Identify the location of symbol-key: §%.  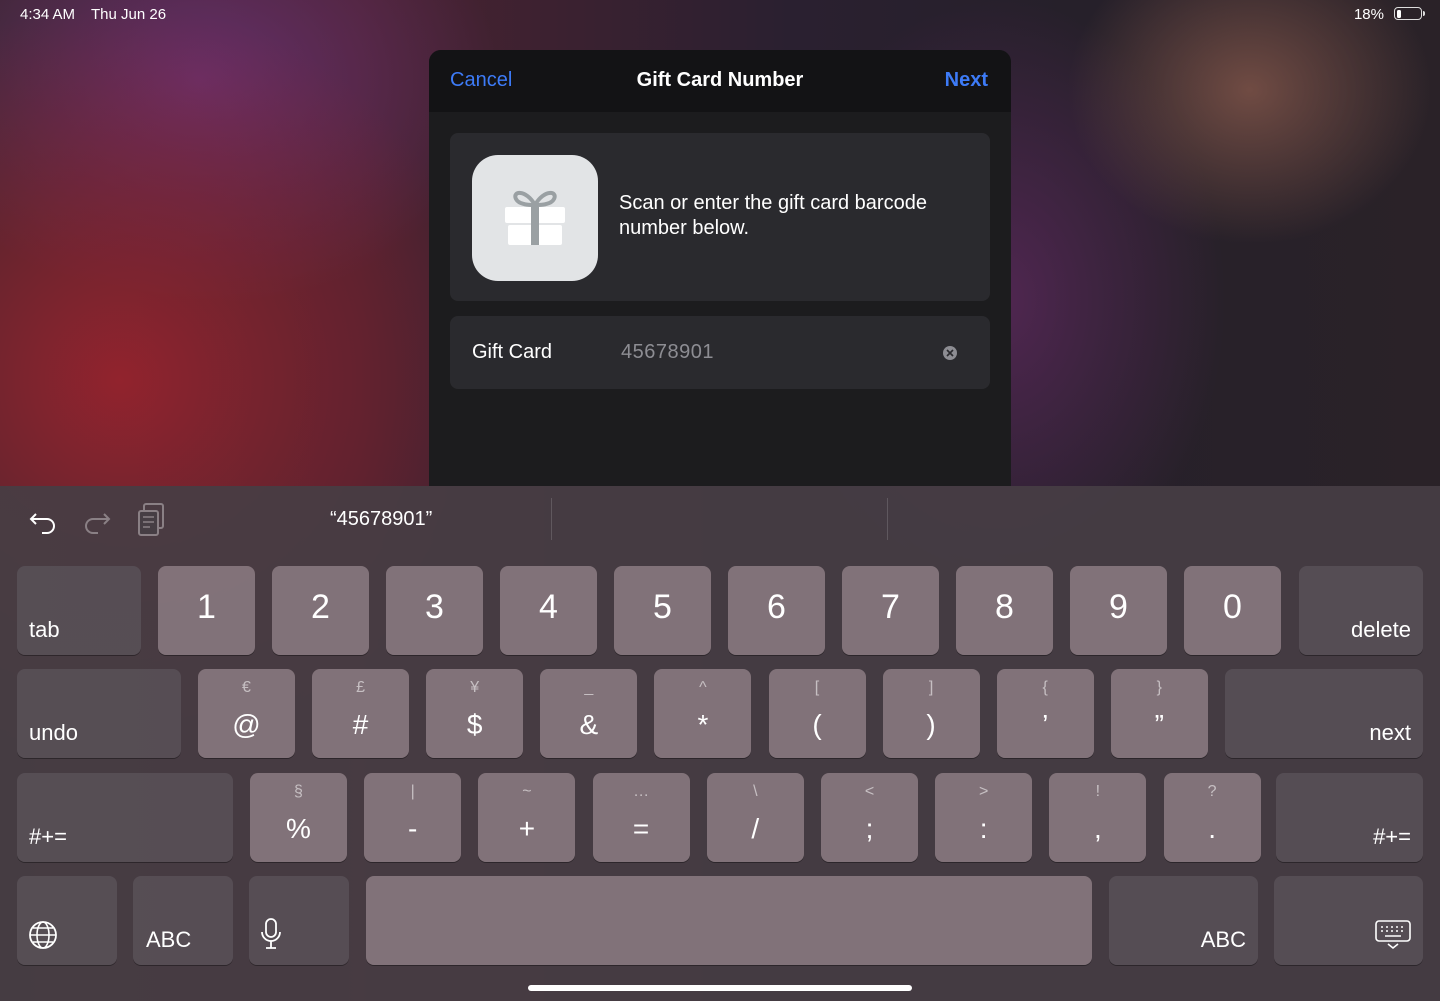
(298, 817).